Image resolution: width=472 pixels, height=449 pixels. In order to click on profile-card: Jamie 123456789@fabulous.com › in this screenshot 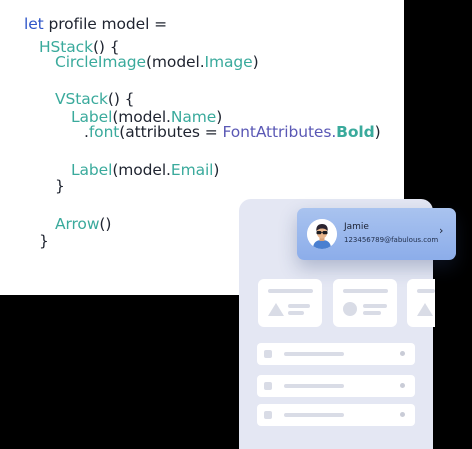, I will do `click(376, 234)`.